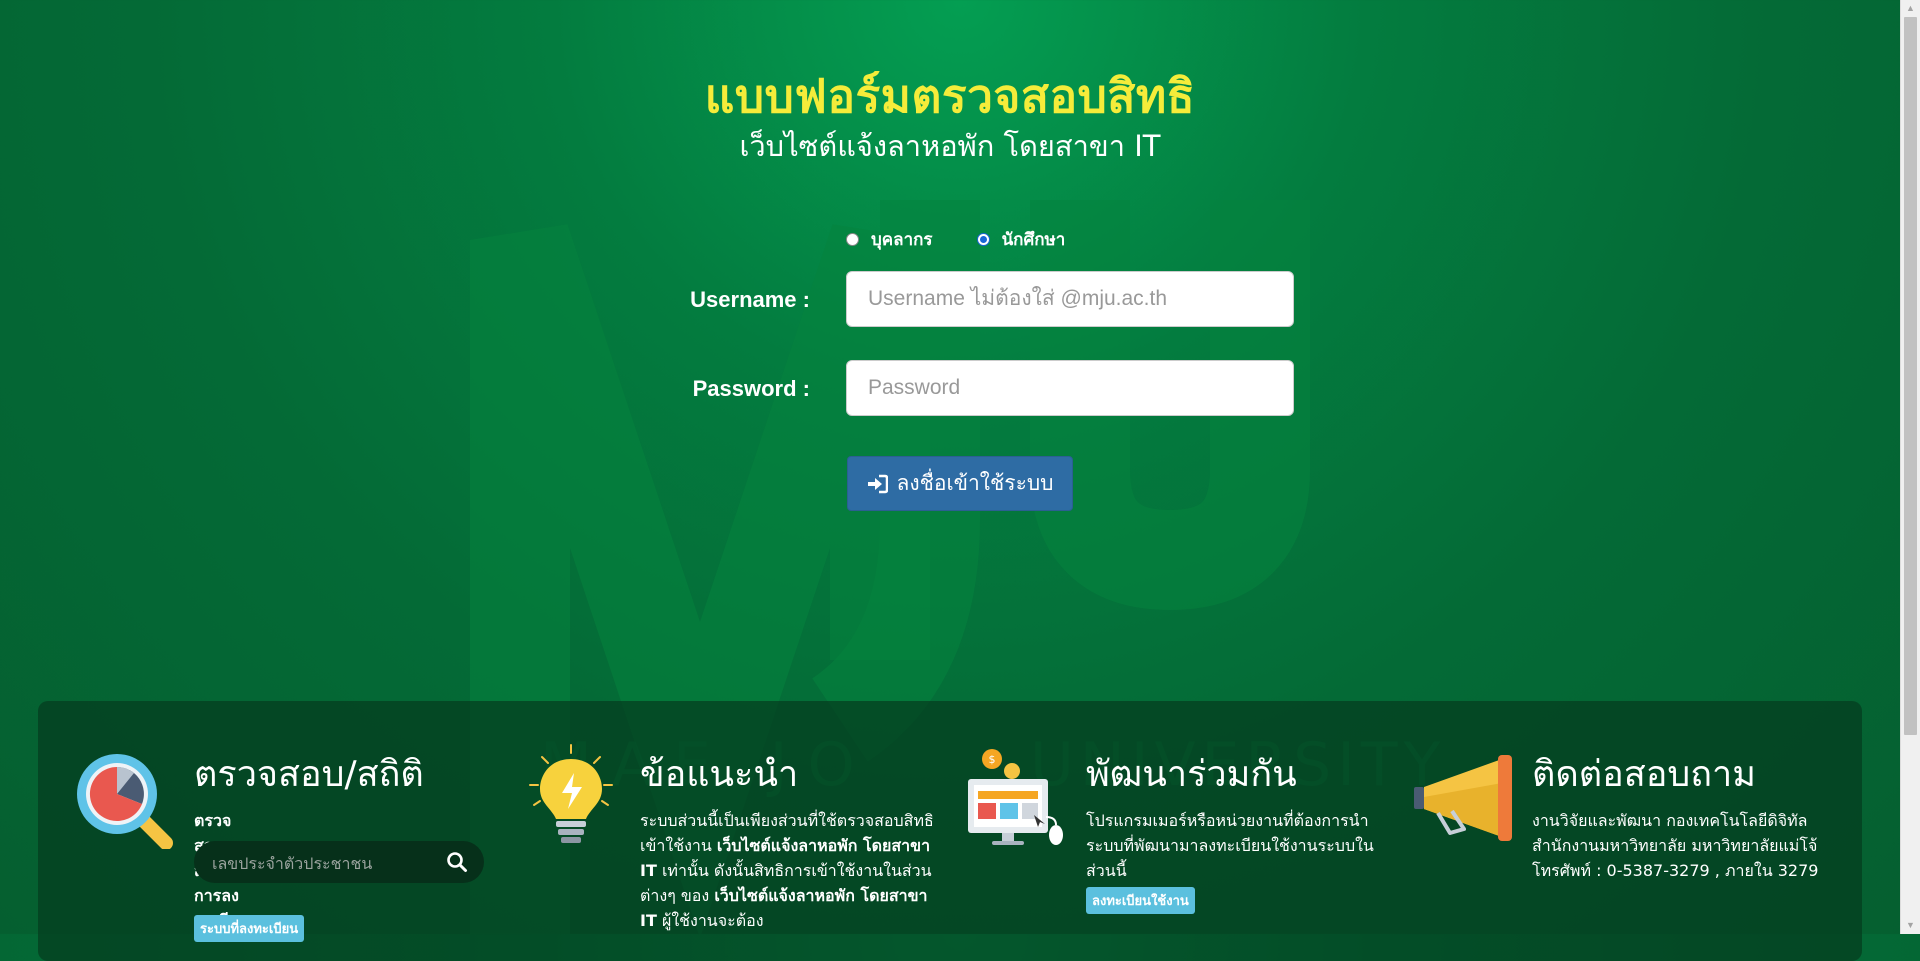 This screenshot has height=961, width=1920. What do you see at coordinates (1644, 774) in the screenshot?
I see `contact-title: ติดต่อสอบถาม` at bounding box center [1644, 774].